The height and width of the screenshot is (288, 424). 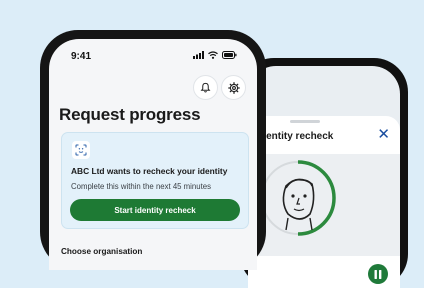 I want to click on wifi-icon, so click(x=213, y=55).